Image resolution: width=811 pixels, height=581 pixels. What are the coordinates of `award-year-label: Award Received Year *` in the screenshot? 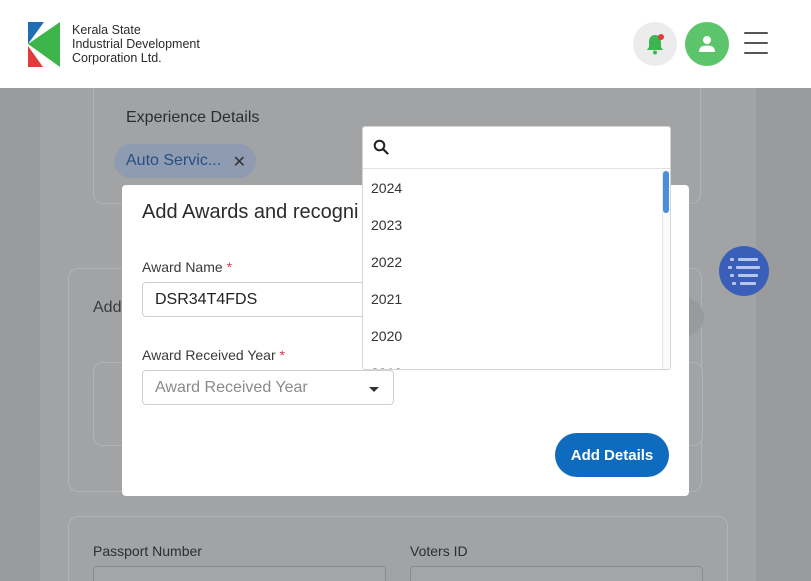 It's located at (213, 355).